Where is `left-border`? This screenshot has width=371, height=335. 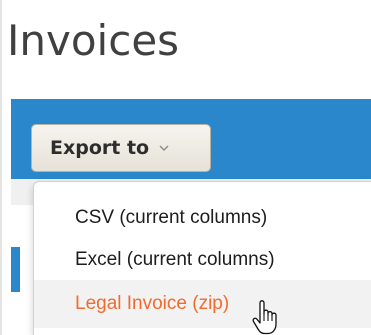 left-border is located at coordinates (1, 167).